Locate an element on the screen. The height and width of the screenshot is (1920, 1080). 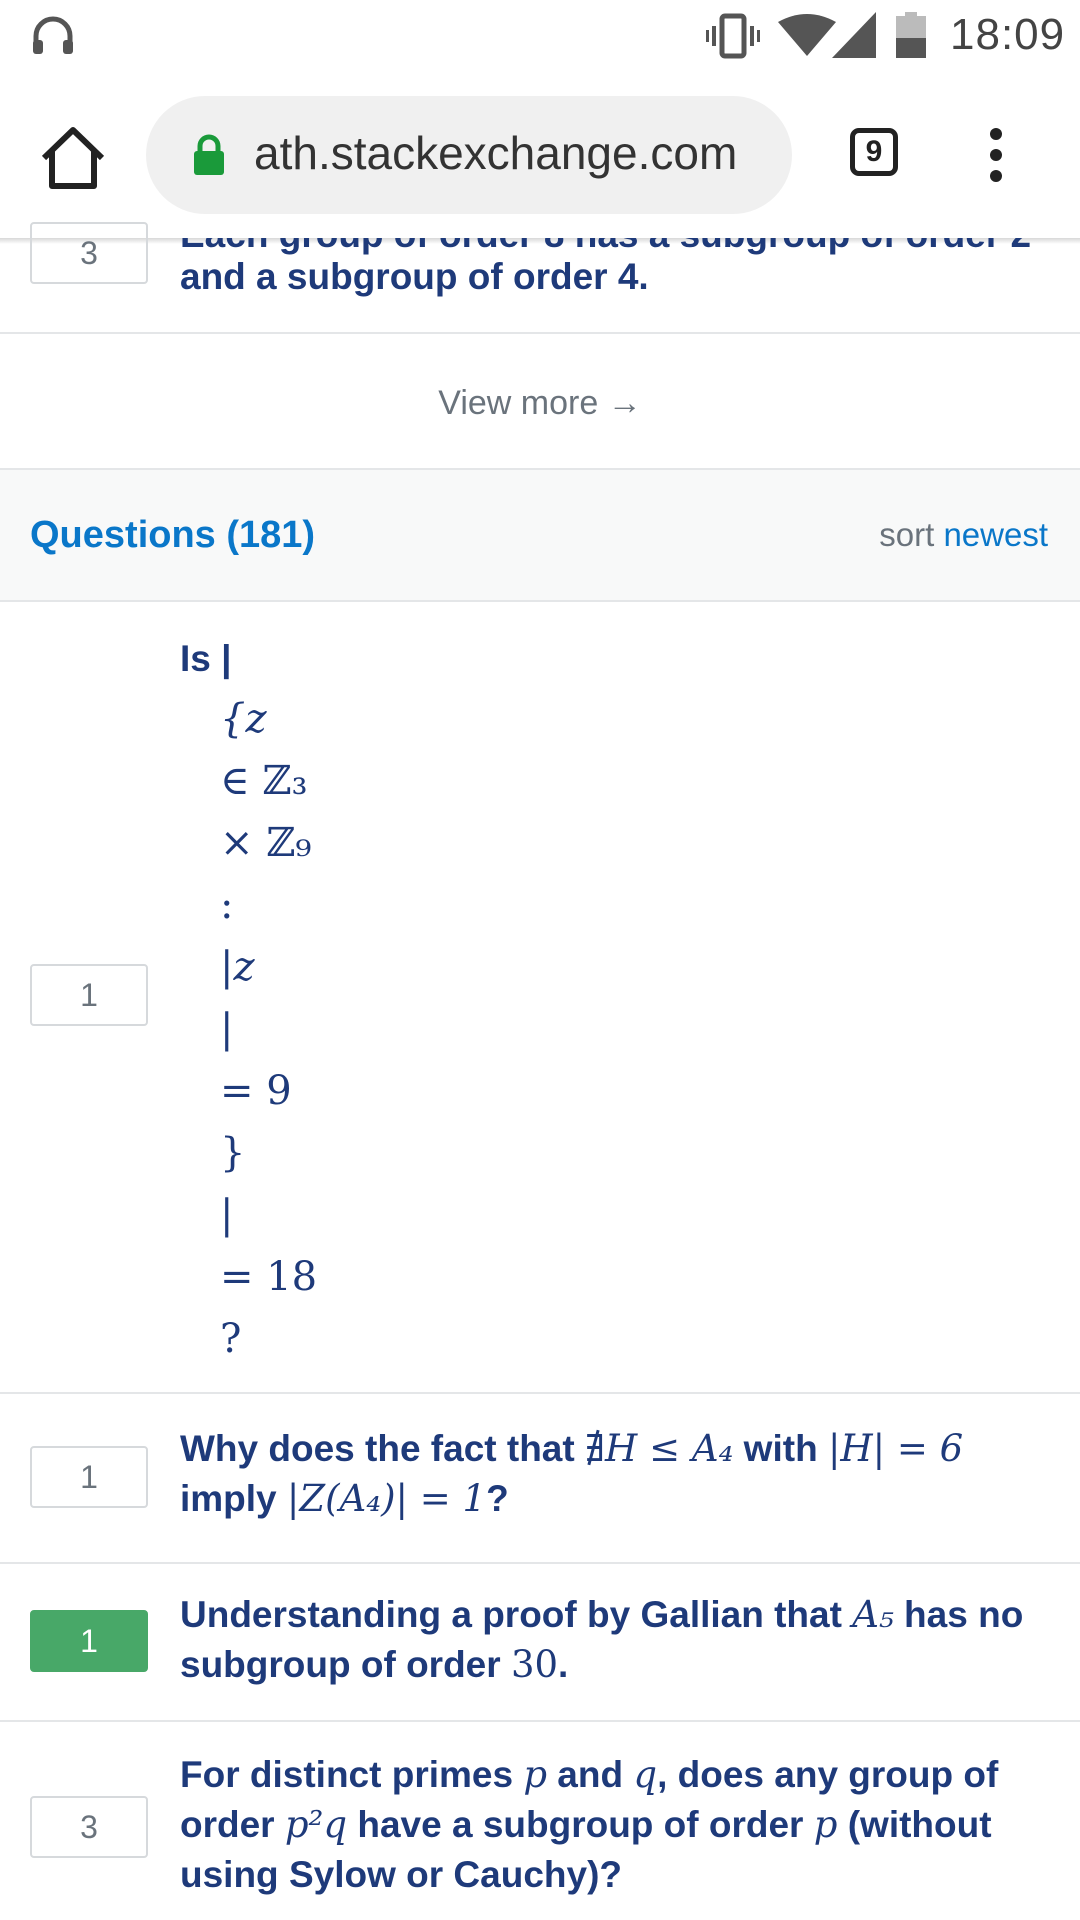
math-stack: {z ∈ ℤ₃ × ℤ₉ : |z | = 9 } | = 18 ? is located at coordinates (268, 1037).